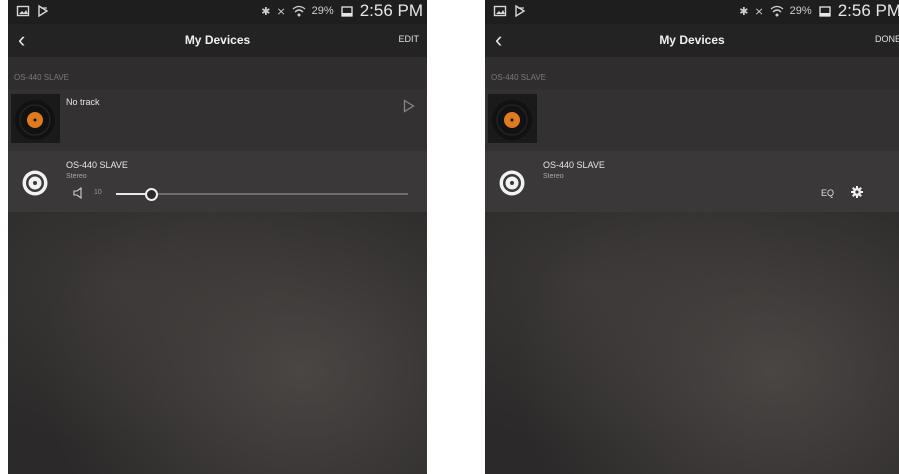  I want to click on eq-button: EQ, so click(827, 193).